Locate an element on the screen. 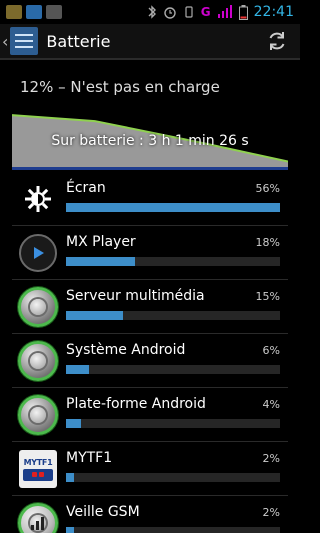 Image resolution: width=320 pixels, height=533 pixels. notification-area is located at coordinates (31, 12).